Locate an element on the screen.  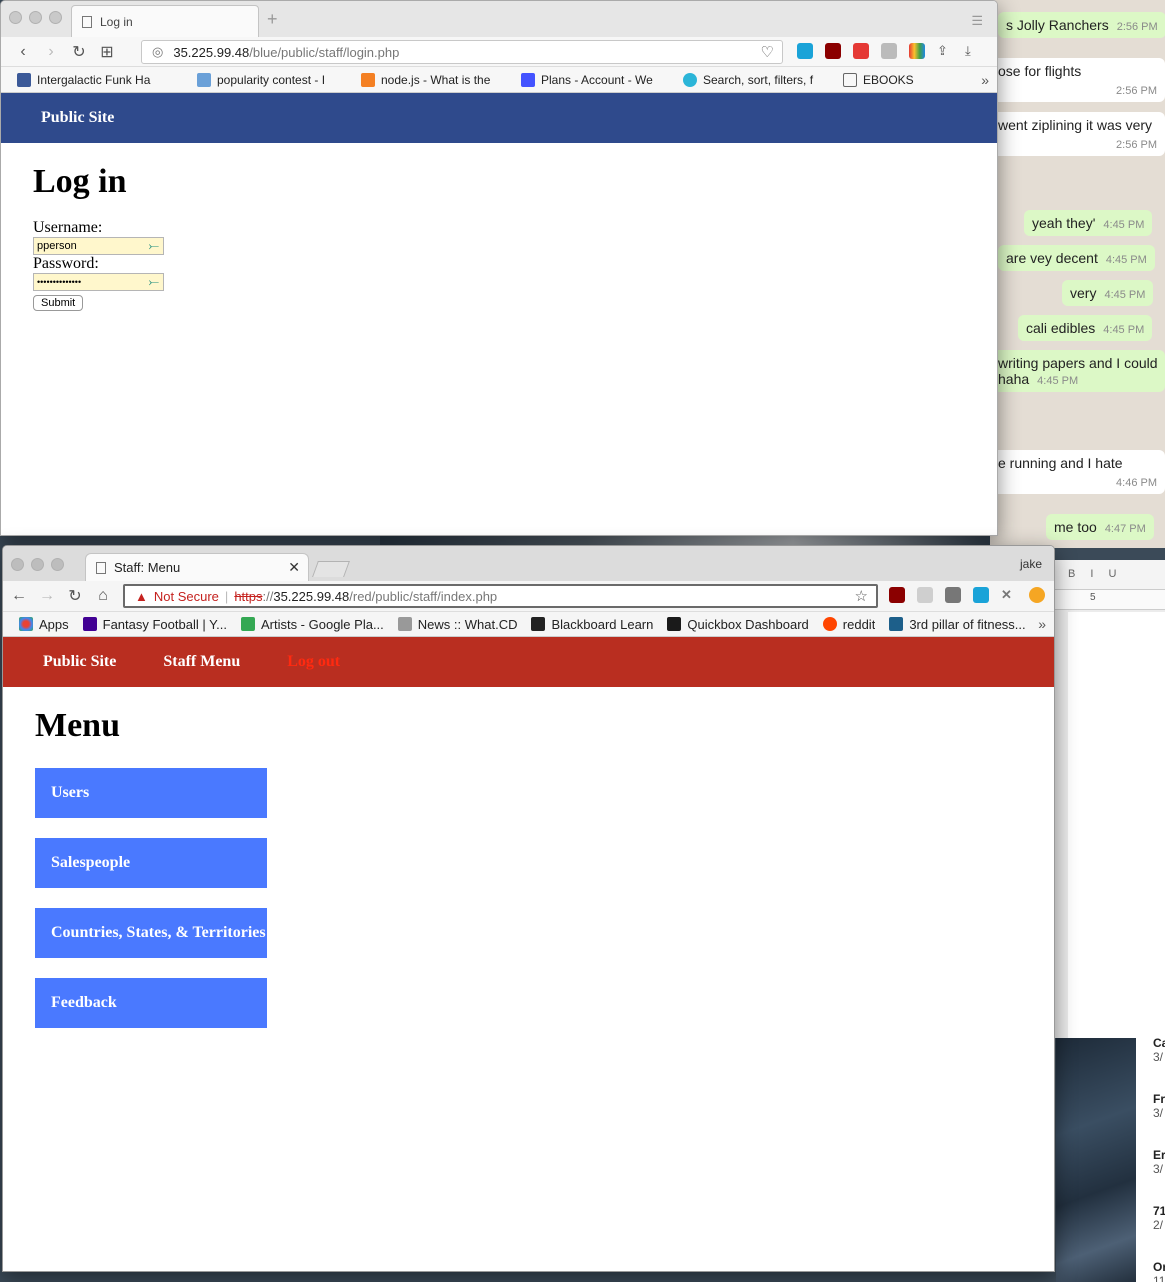
tab-staff-menu: Staff: Menu ✕ is located at coordinates (197, 567).